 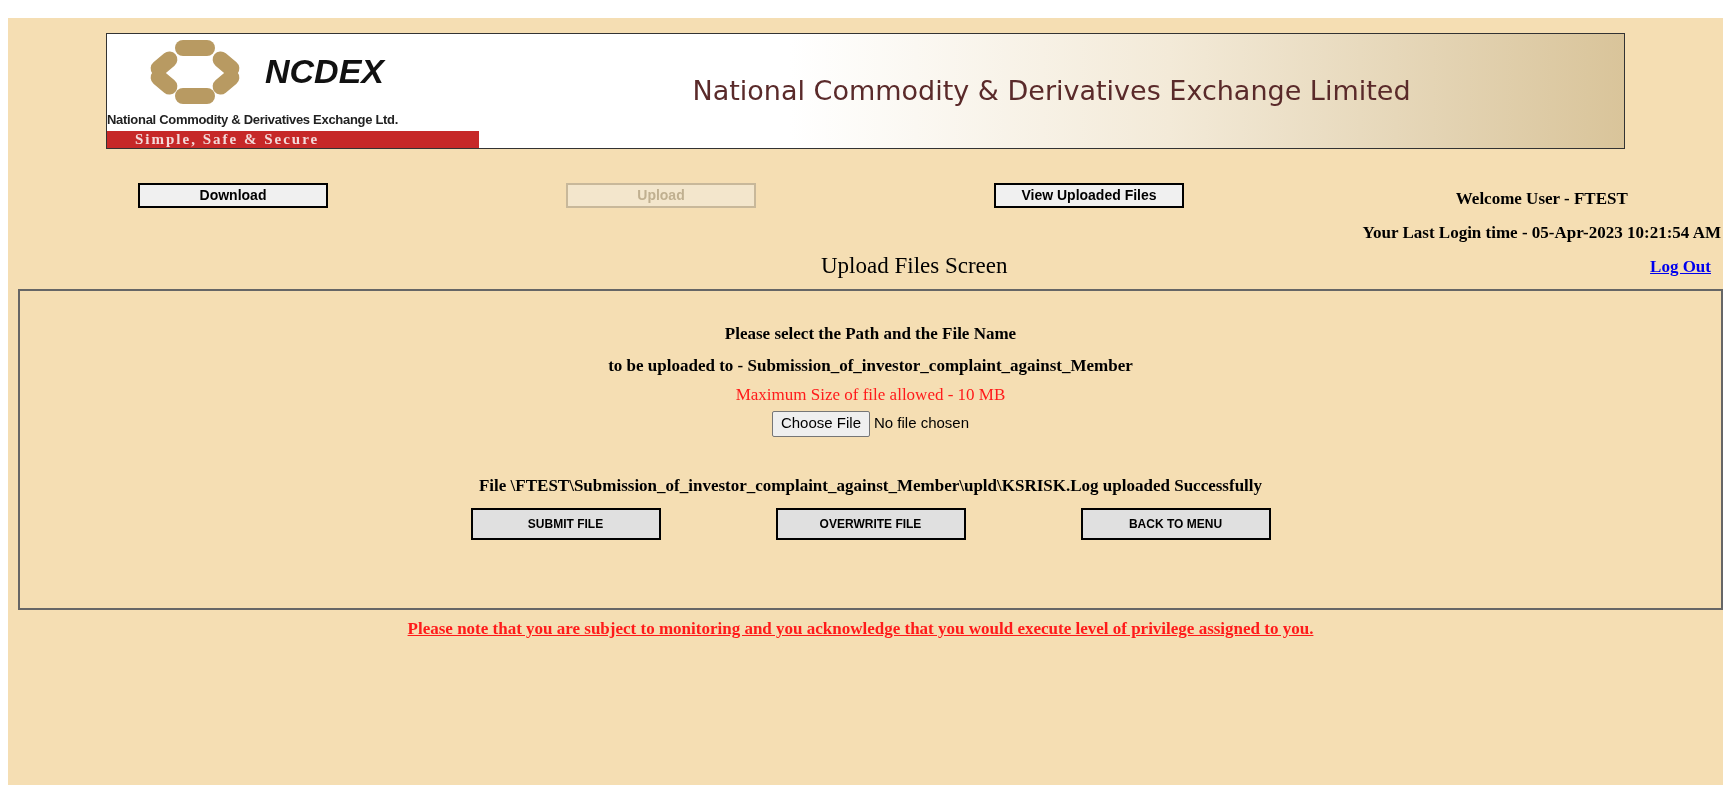 I want to click on choose-file-button: Choose File, so click(x=820, y=423).